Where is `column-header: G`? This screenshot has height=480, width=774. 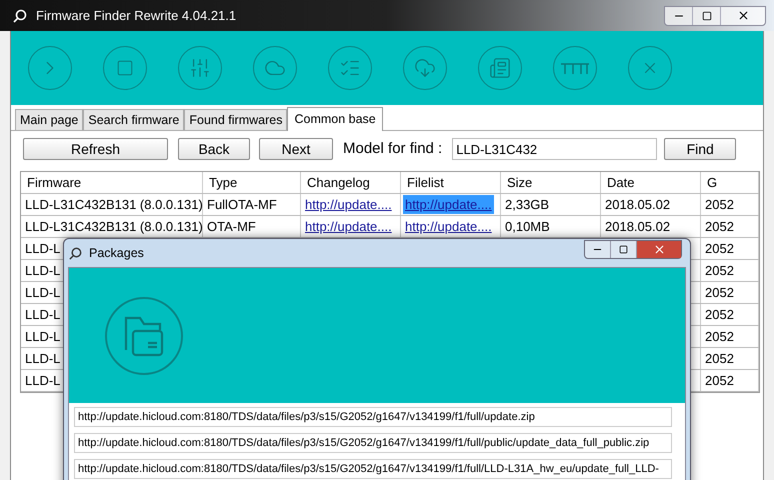
column-header: G is located at coordinates (730, 182).